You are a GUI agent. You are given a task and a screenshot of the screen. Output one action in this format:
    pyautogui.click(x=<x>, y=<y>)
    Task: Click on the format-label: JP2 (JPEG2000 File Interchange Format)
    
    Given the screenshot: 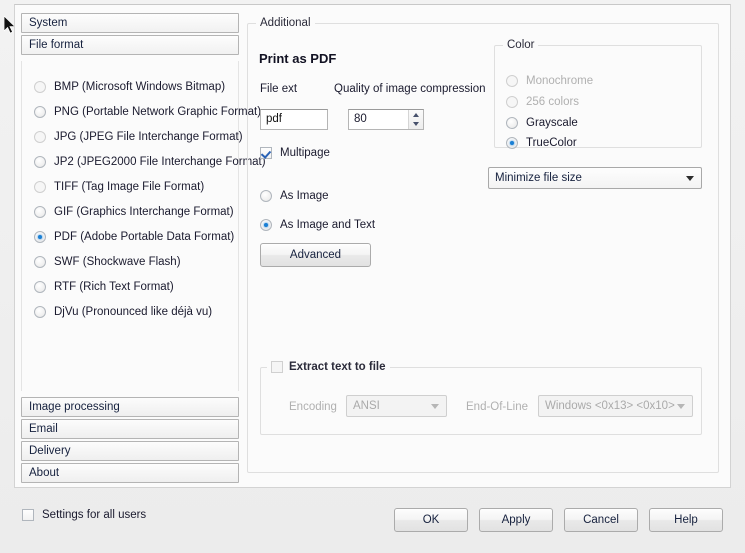 What is the action you would take?
    pyautogui.click(x=160, y=162)
    